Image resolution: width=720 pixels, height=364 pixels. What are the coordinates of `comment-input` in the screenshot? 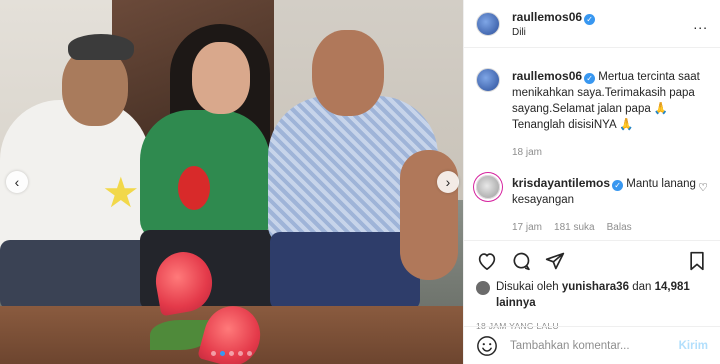 It's located at (594, 345).